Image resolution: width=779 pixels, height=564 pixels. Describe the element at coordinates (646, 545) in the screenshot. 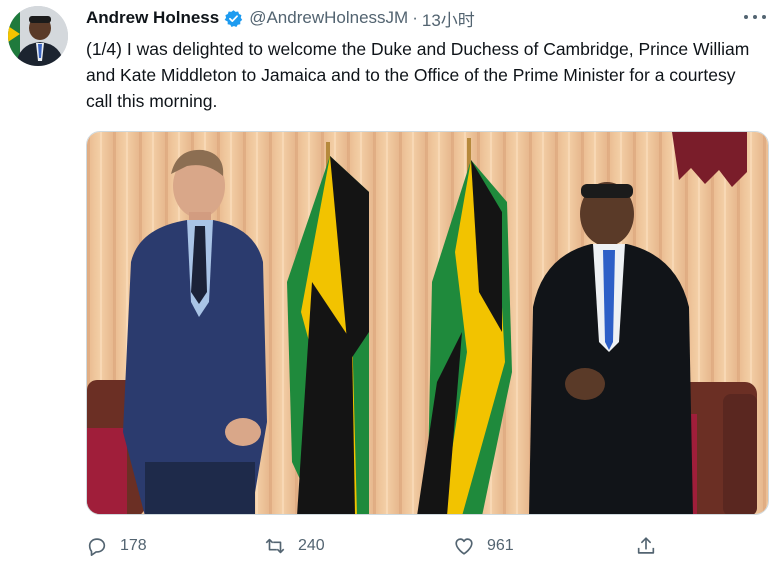

I see `share-icon` at that location.